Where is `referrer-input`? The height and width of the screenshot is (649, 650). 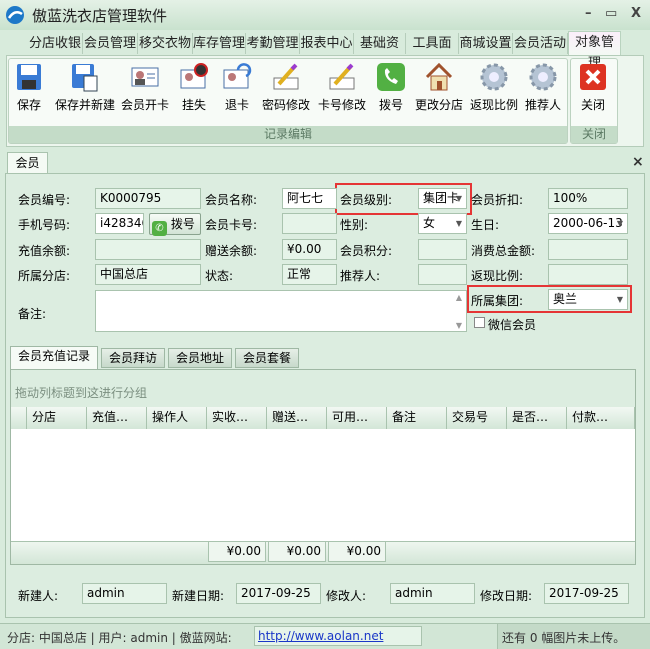 referrer-input is located at coordinates (442, 274).